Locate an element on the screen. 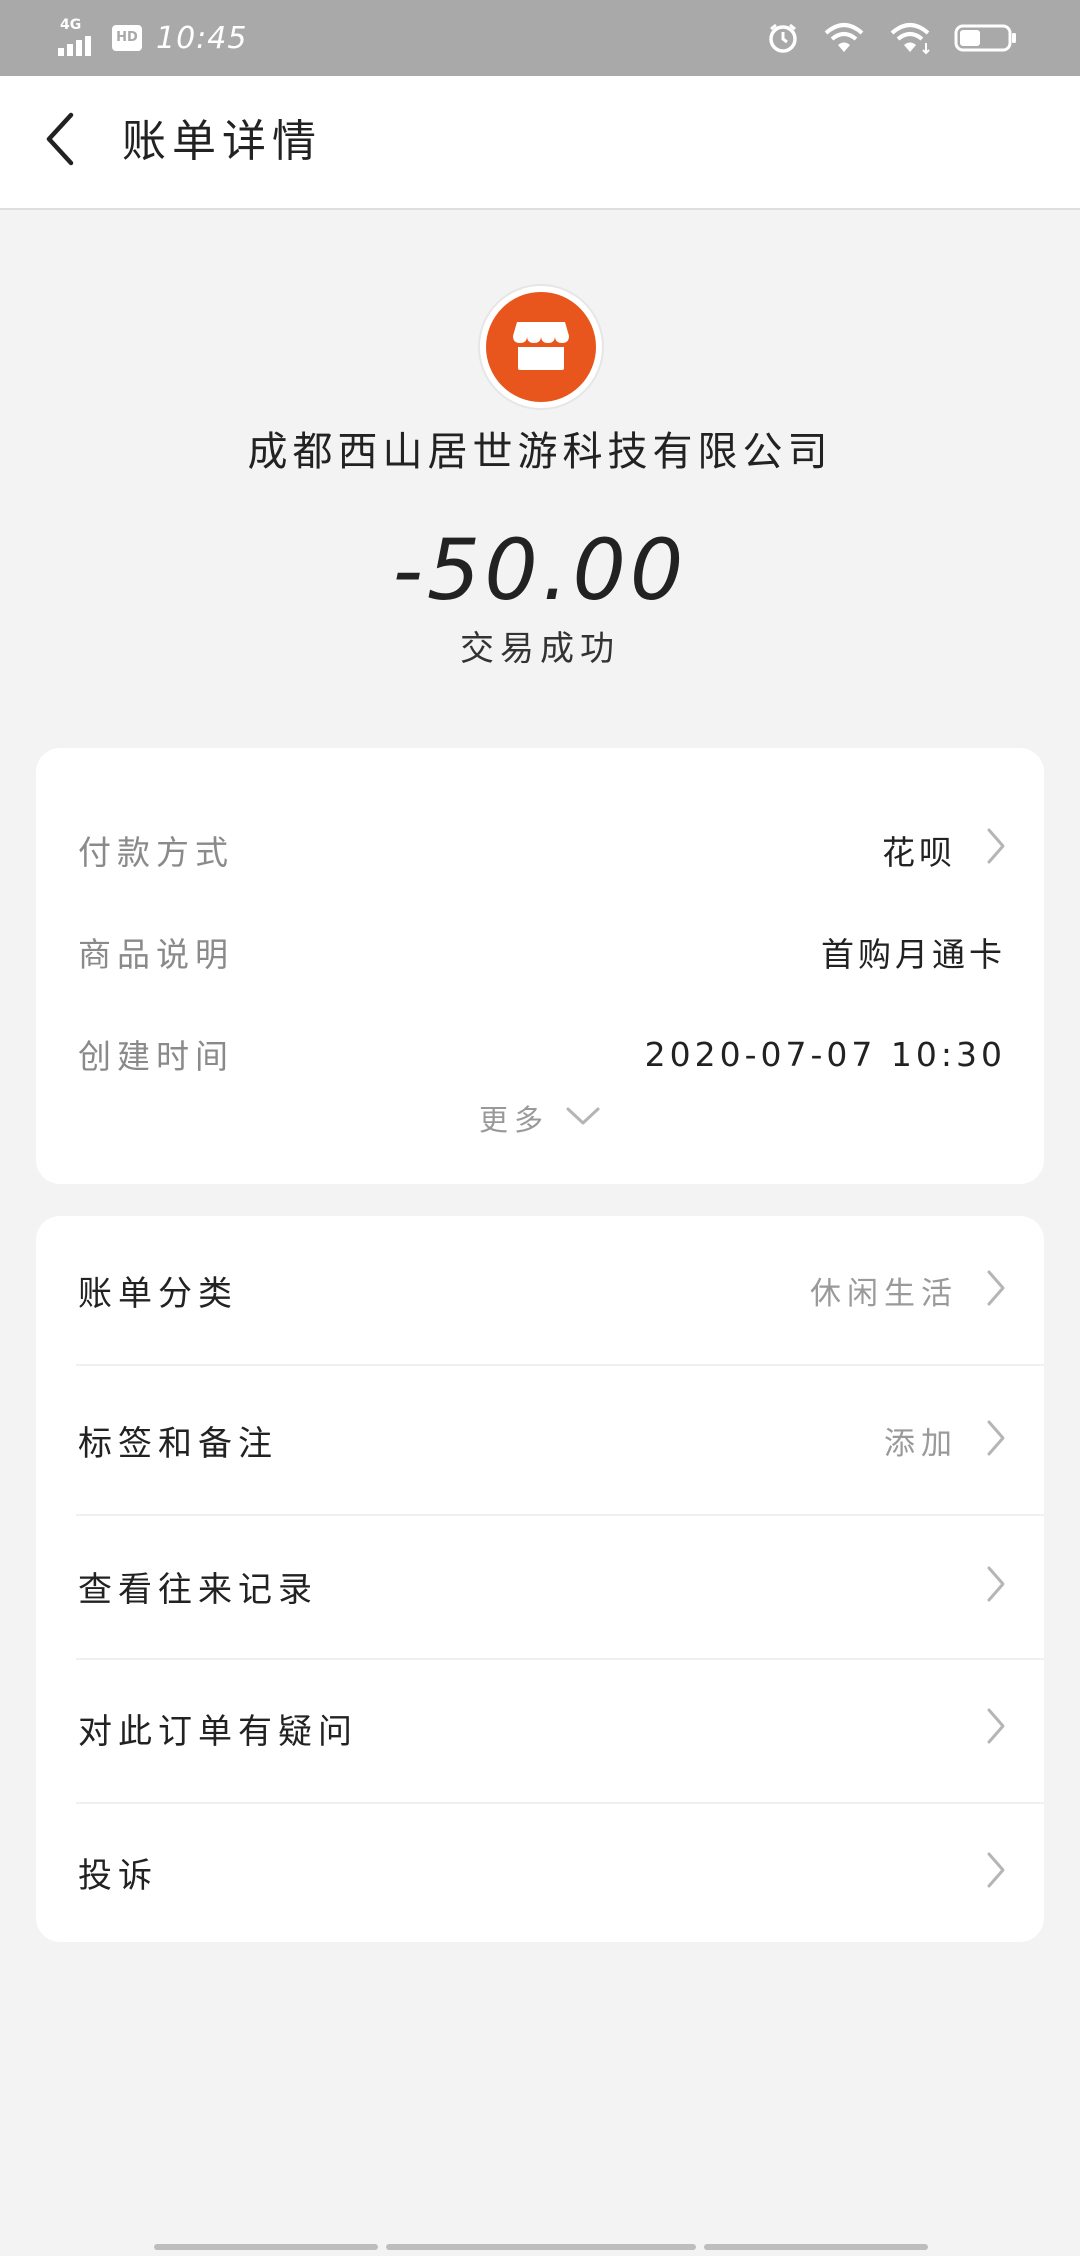  complaint-label: 投诉 is located at coordinates (118, 1875).